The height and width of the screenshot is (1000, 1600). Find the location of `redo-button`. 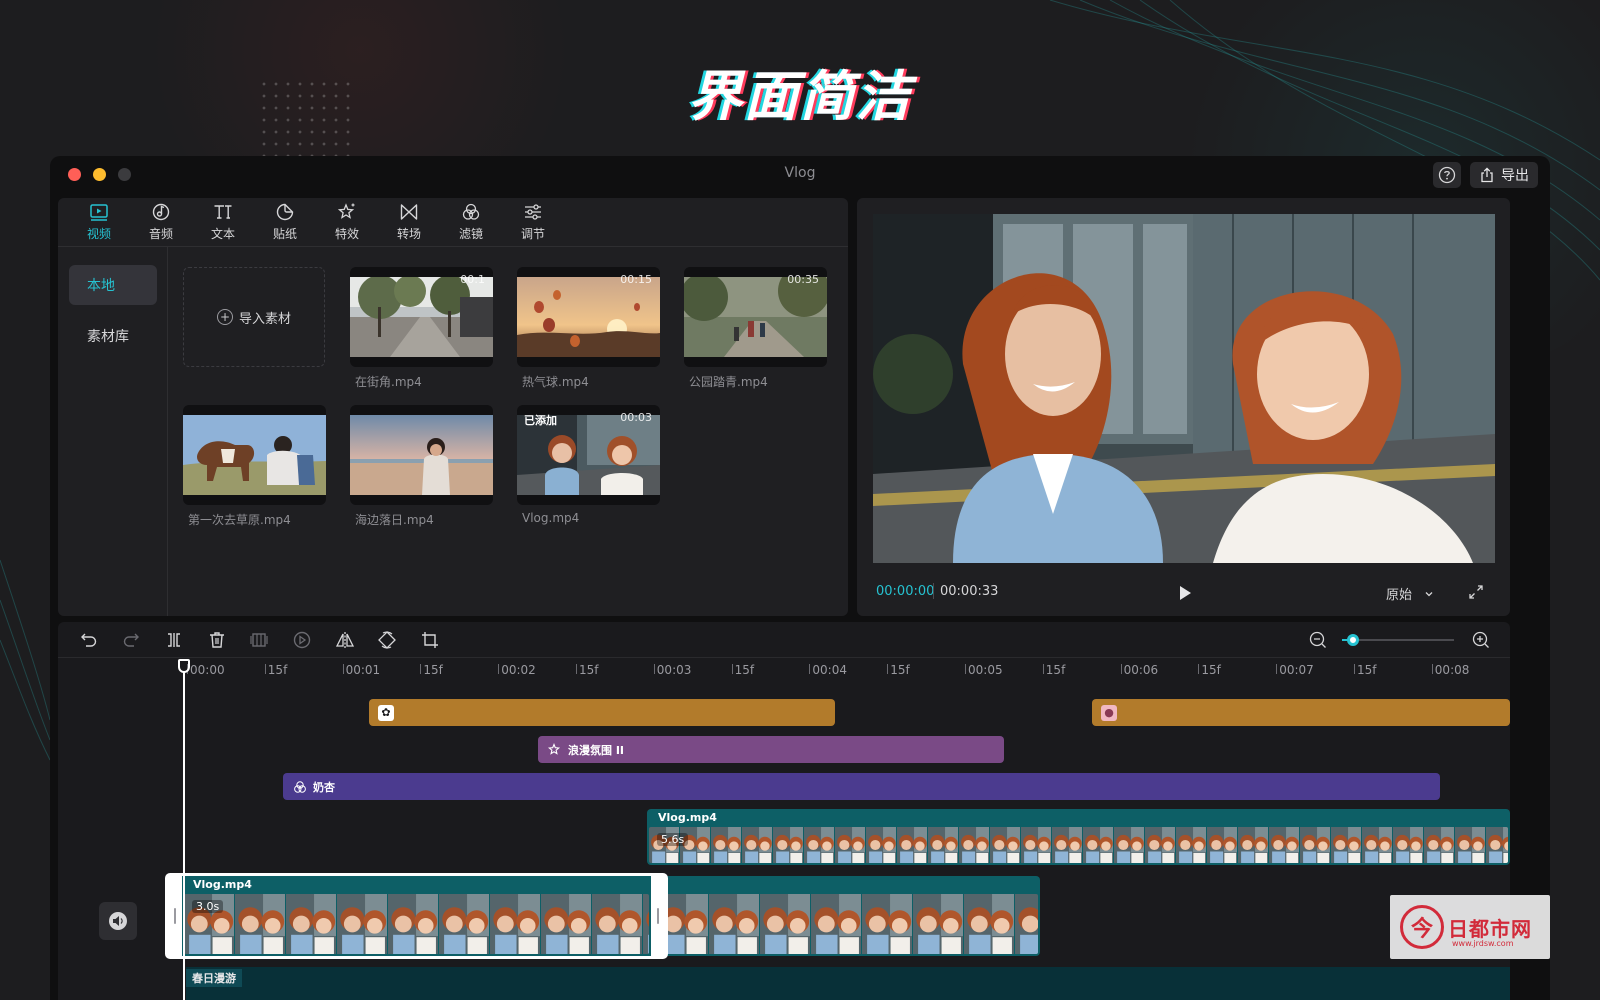

redo-button is located at coordinates (131, 640).